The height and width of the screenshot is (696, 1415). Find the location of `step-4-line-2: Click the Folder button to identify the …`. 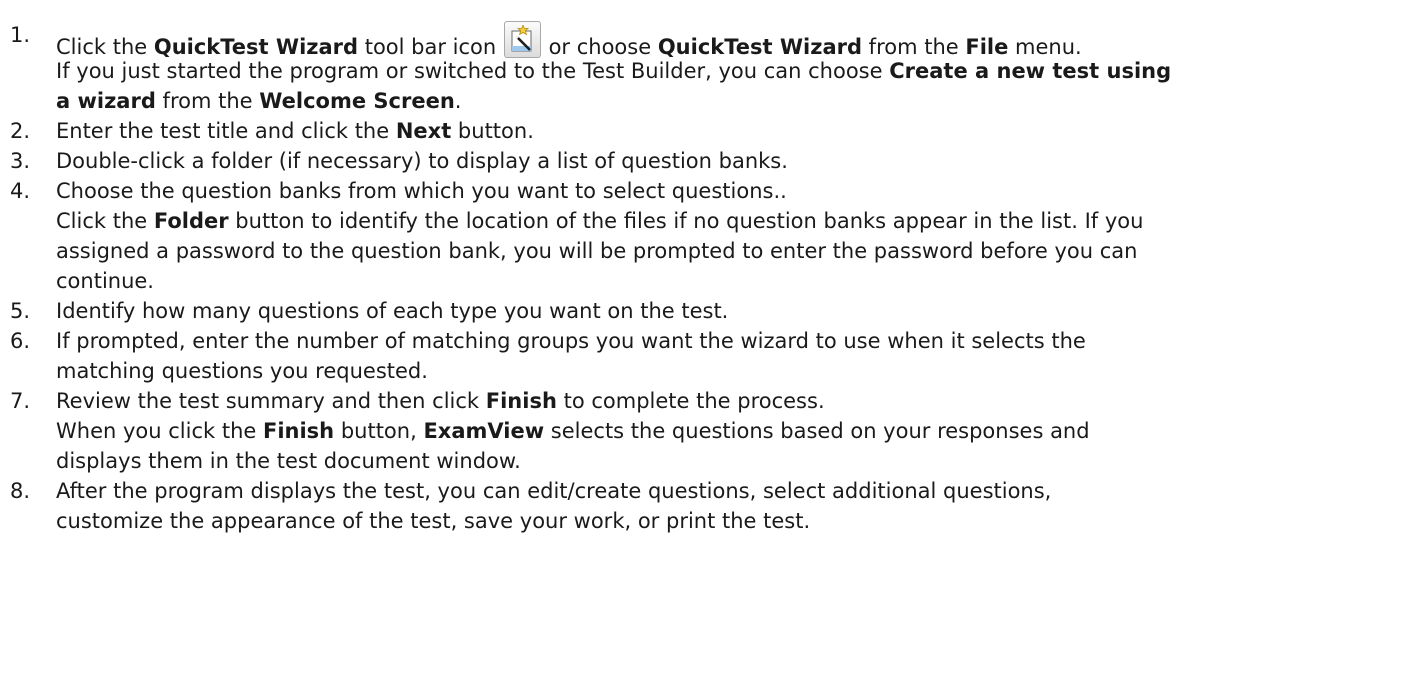

step-4-line-2: Click the Folder button to identify the … is located at coordinates (600, 221).